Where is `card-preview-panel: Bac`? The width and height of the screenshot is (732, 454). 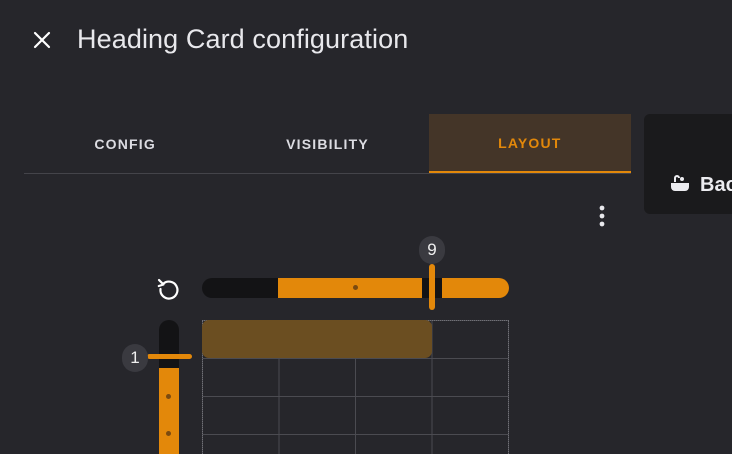 card-preview-panel: Bac is located at coordinates (688, 164).